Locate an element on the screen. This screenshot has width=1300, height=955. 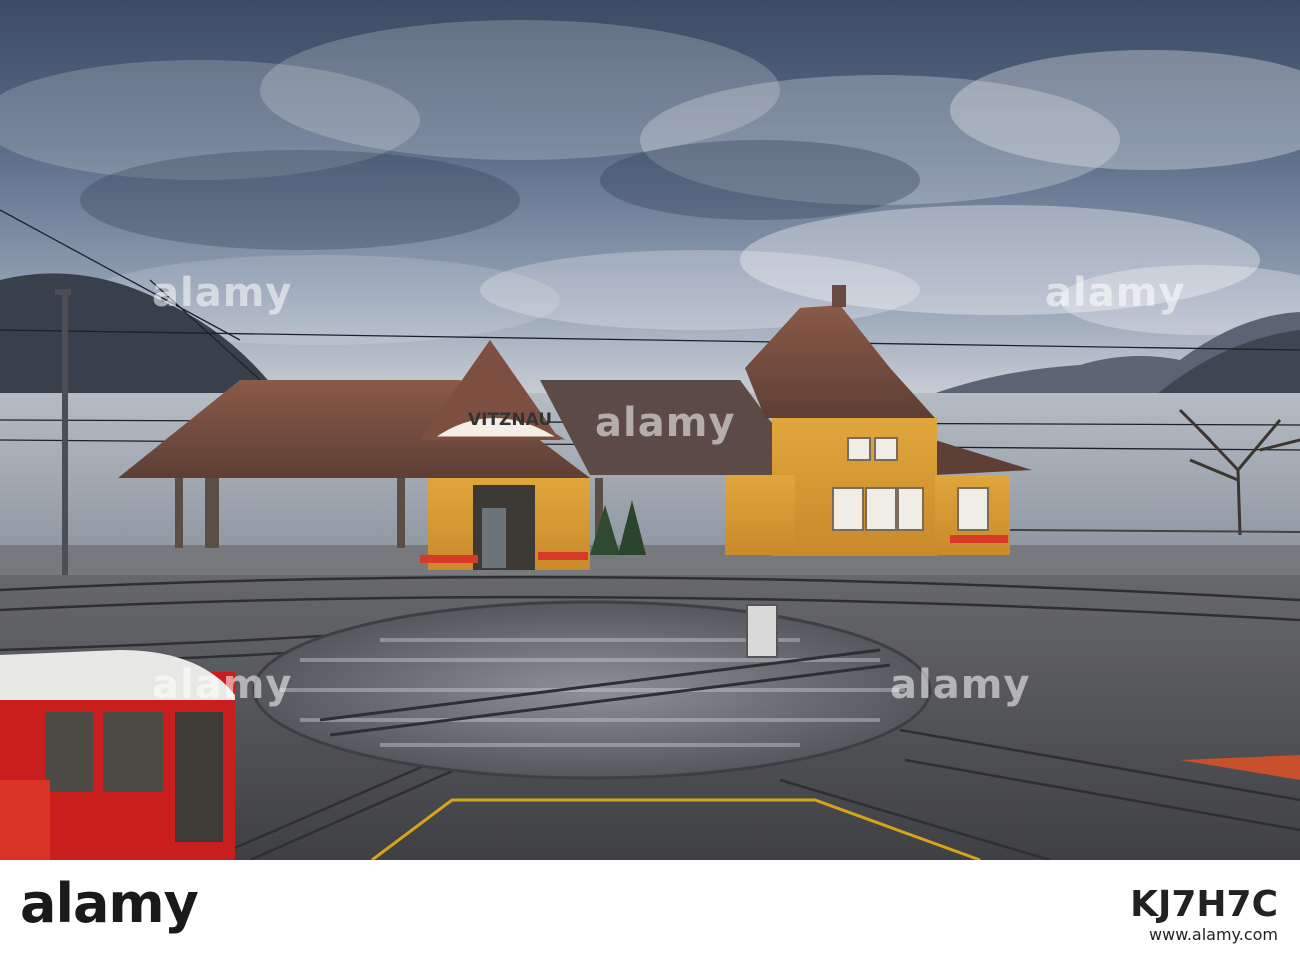
alamy-logo: alamy is located at coordinates (109, 903).